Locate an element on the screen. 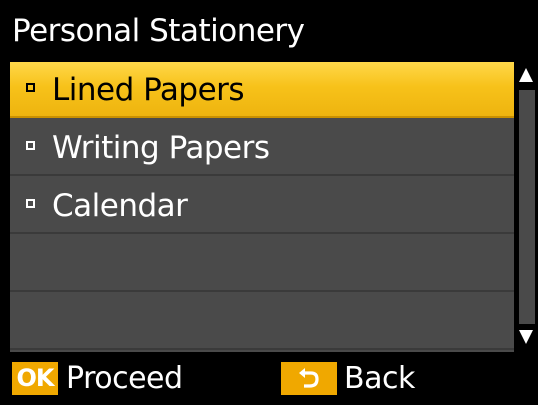  return-arrow-icon is located at coordinates (309, 378).